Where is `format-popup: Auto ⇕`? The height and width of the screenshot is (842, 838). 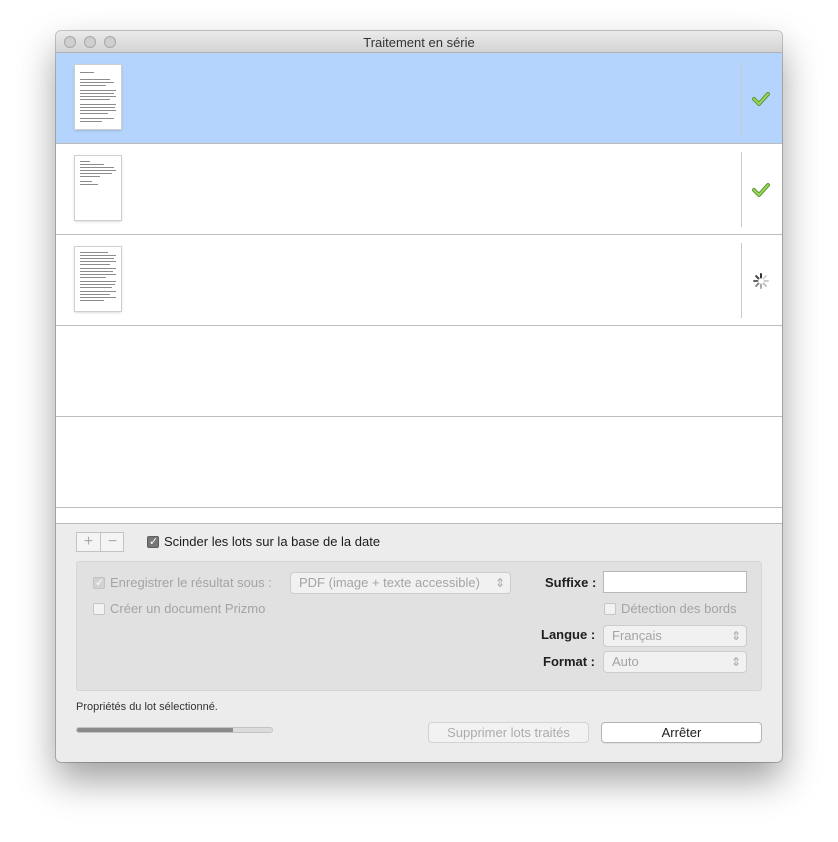 format-popup: Auto ⇕ is located at coordinates (675, 662).